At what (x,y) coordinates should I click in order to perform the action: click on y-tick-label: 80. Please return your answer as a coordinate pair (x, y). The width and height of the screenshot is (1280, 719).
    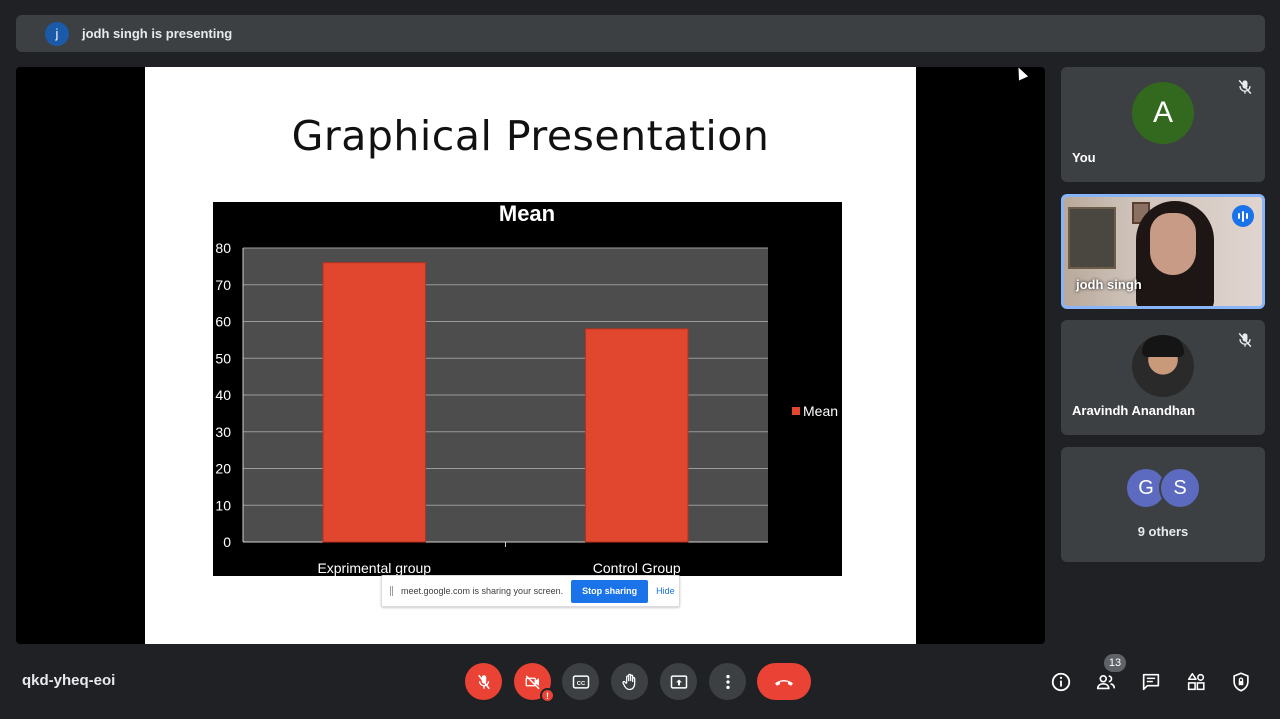
    Looking at the image, I should click on (223, 248).